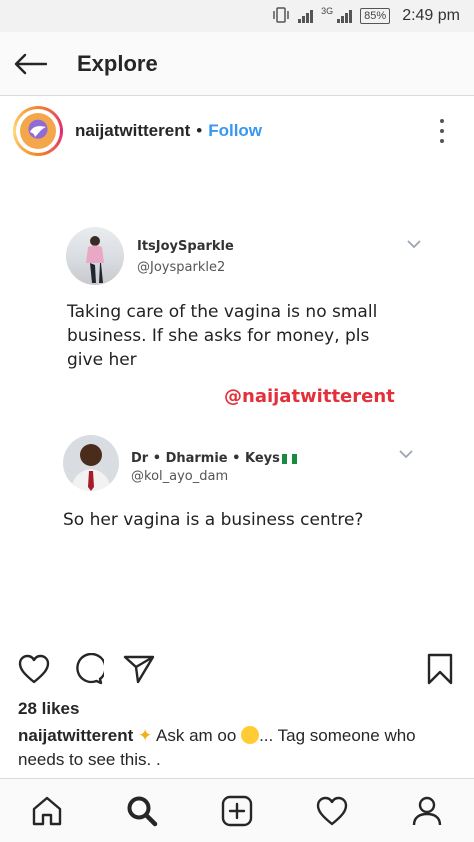  I want to click on status-bar: 3G 85% 2:49 pm, so click(237, 16).